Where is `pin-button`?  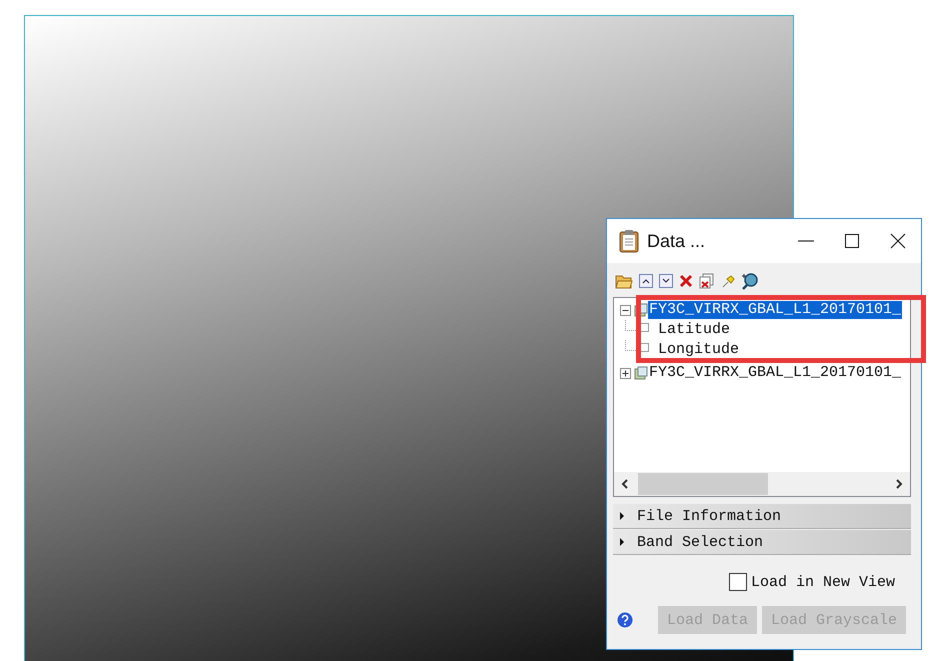
pin-button is located at coordinates (728, 281).